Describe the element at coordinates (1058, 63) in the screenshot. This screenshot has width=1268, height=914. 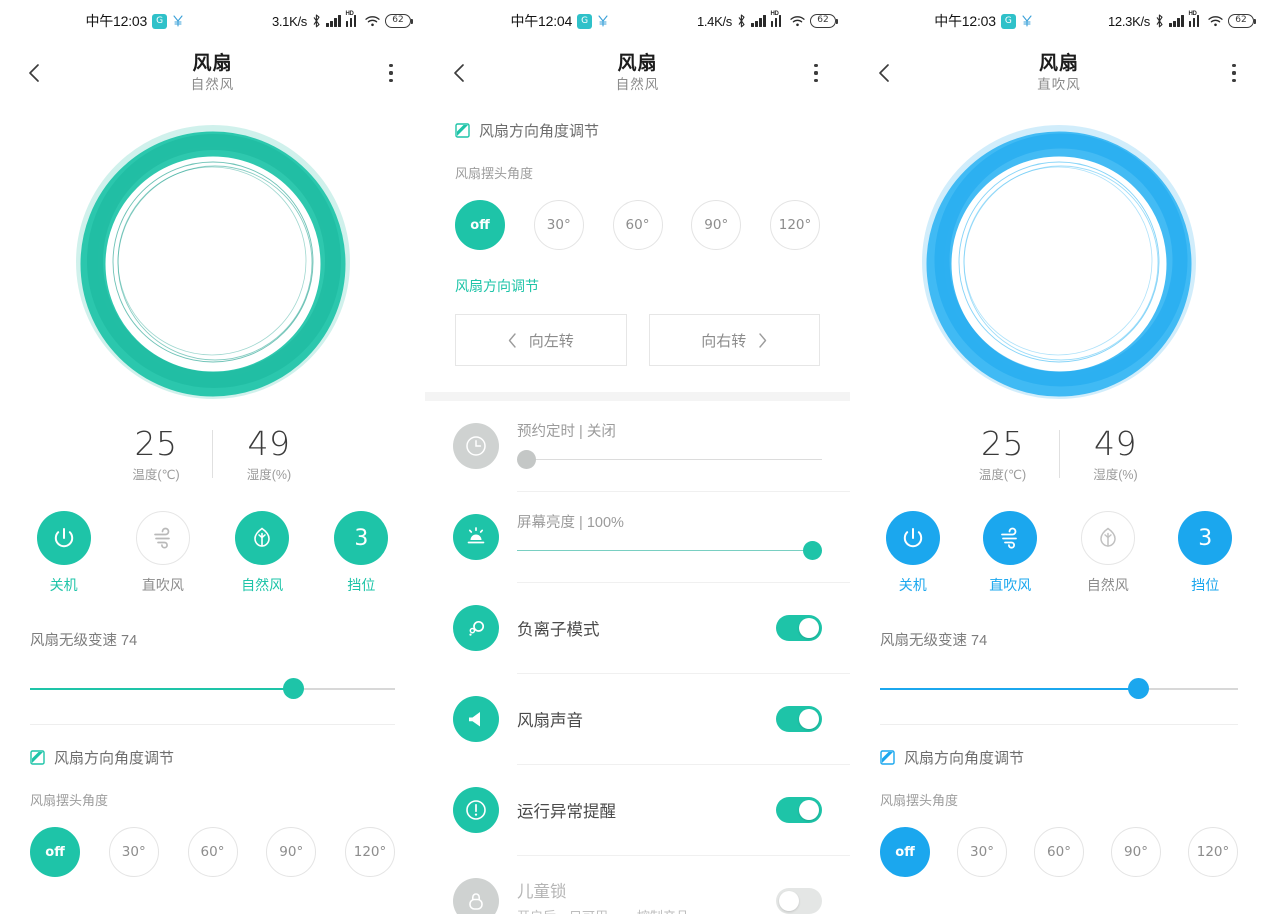
I see `page-title: 风扇` at that location.